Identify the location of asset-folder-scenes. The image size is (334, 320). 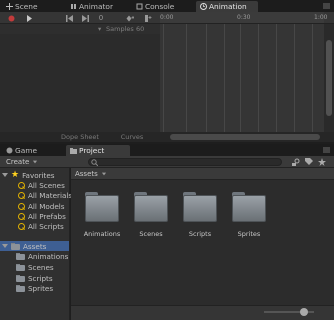
(151, 208).